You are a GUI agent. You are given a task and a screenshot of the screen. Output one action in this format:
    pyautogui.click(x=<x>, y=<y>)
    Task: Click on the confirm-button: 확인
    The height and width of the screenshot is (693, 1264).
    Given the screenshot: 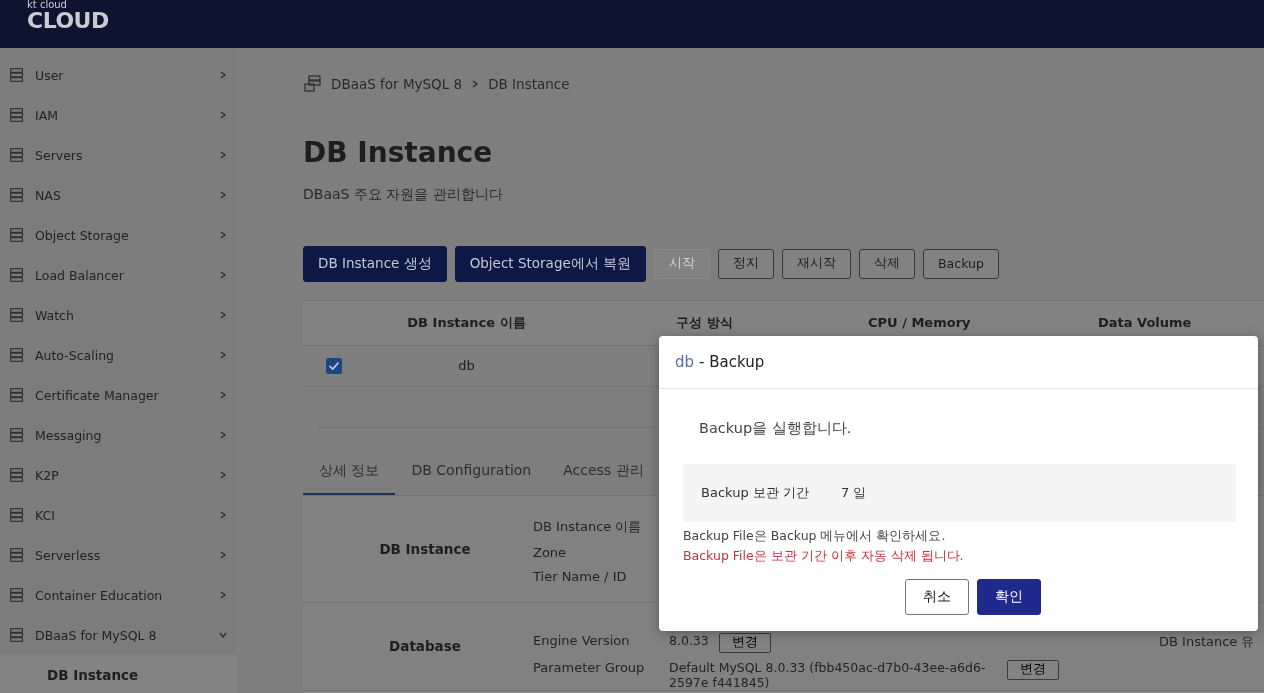 What is the action you would take?
    pyautogui.click(x=1008, y=597)
    